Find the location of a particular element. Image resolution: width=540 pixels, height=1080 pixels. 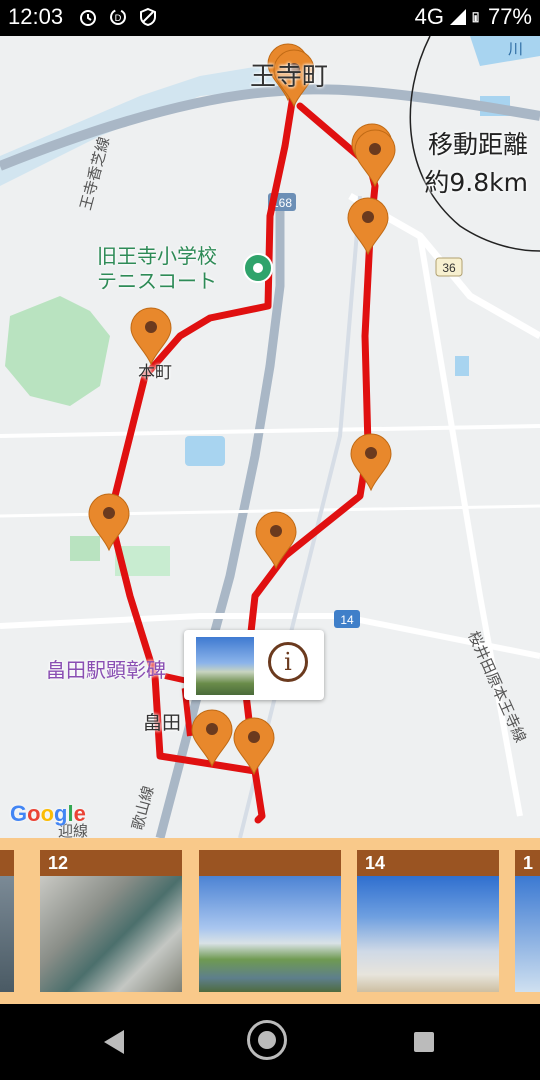

distance-value: 約9.8km is located at coordinates (476, 182).